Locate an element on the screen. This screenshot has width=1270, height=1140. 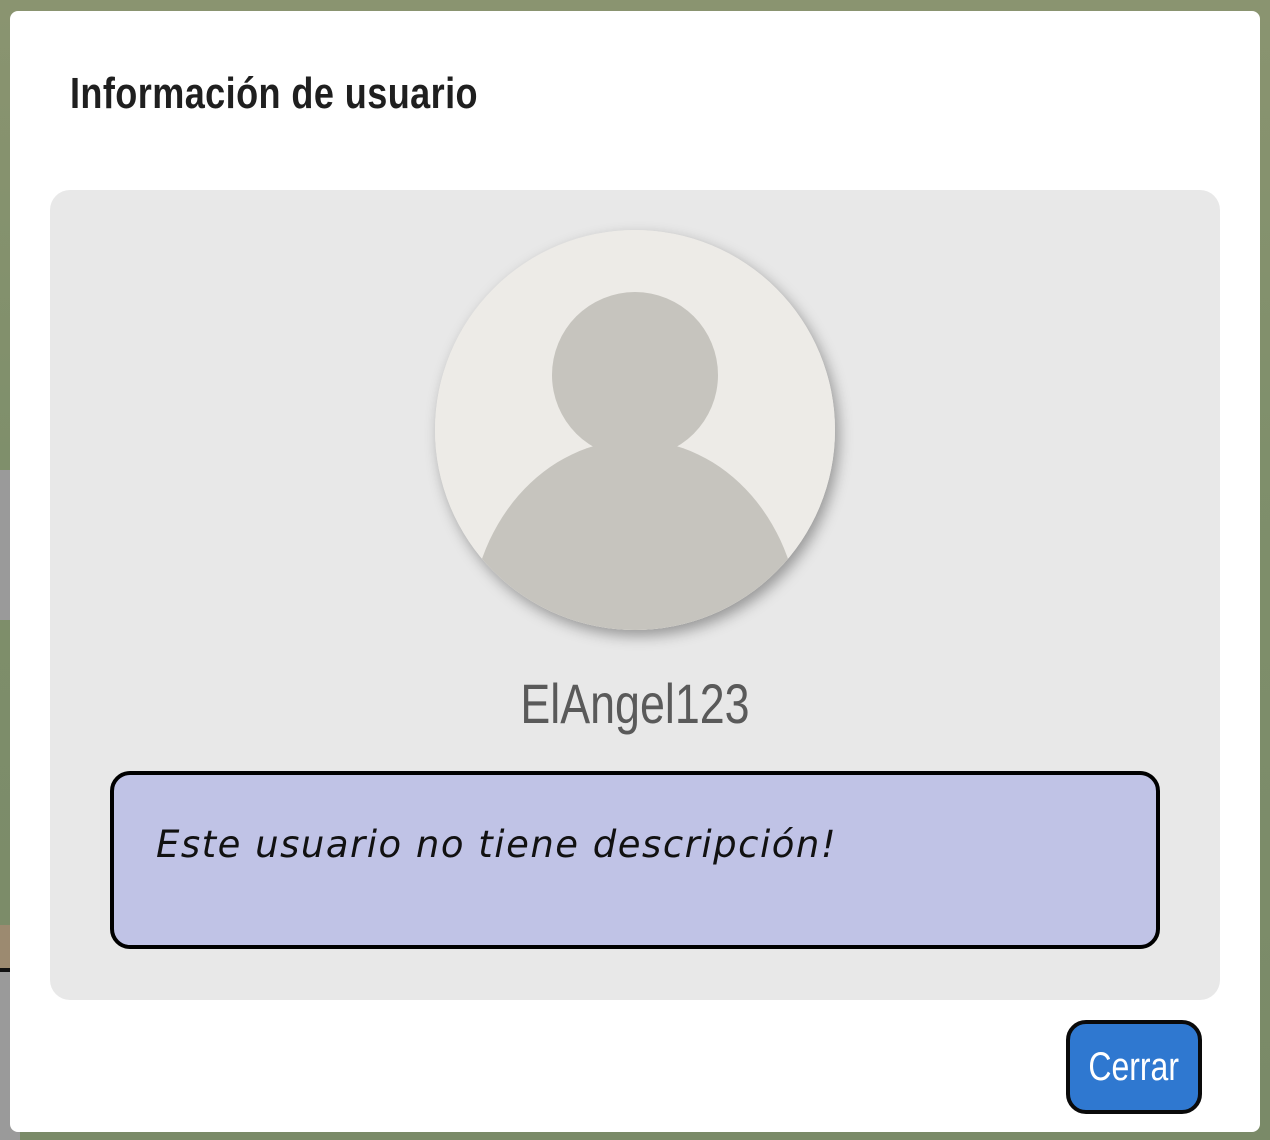
default-user-avatar-icon is located at coordinates (635, 430).